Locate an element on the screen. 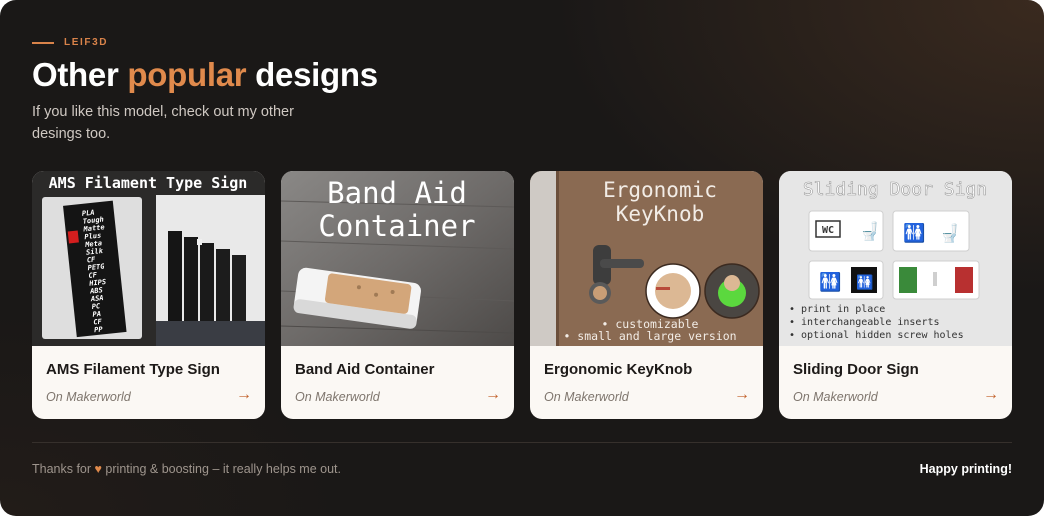 This screenshot has height=516, width=1044. card-title: Sliding Door Sign is located at coordinates (856, 369).